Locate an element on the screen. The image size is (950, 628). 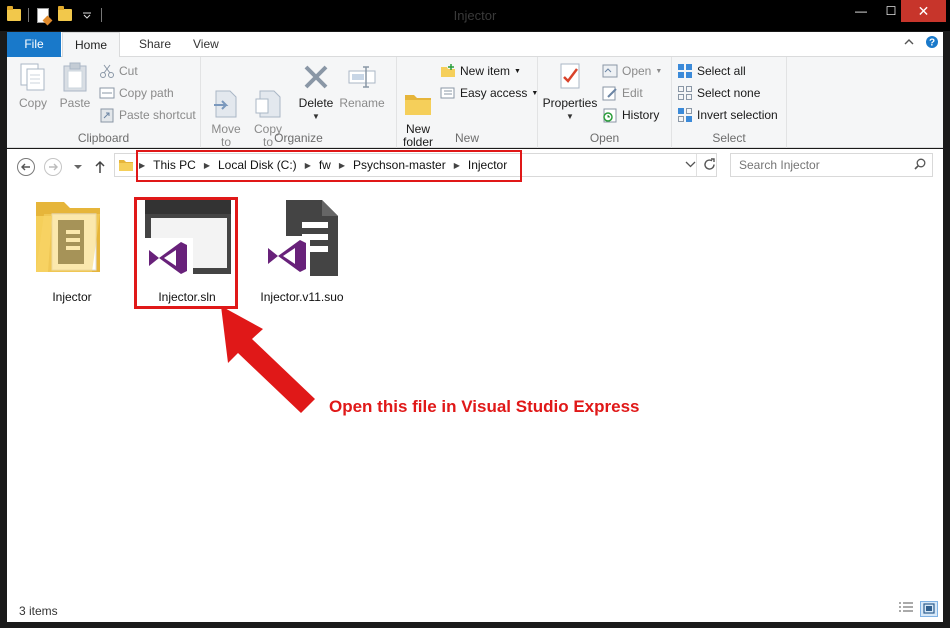
back-arrow-icon is located at coordinates (26, 167).